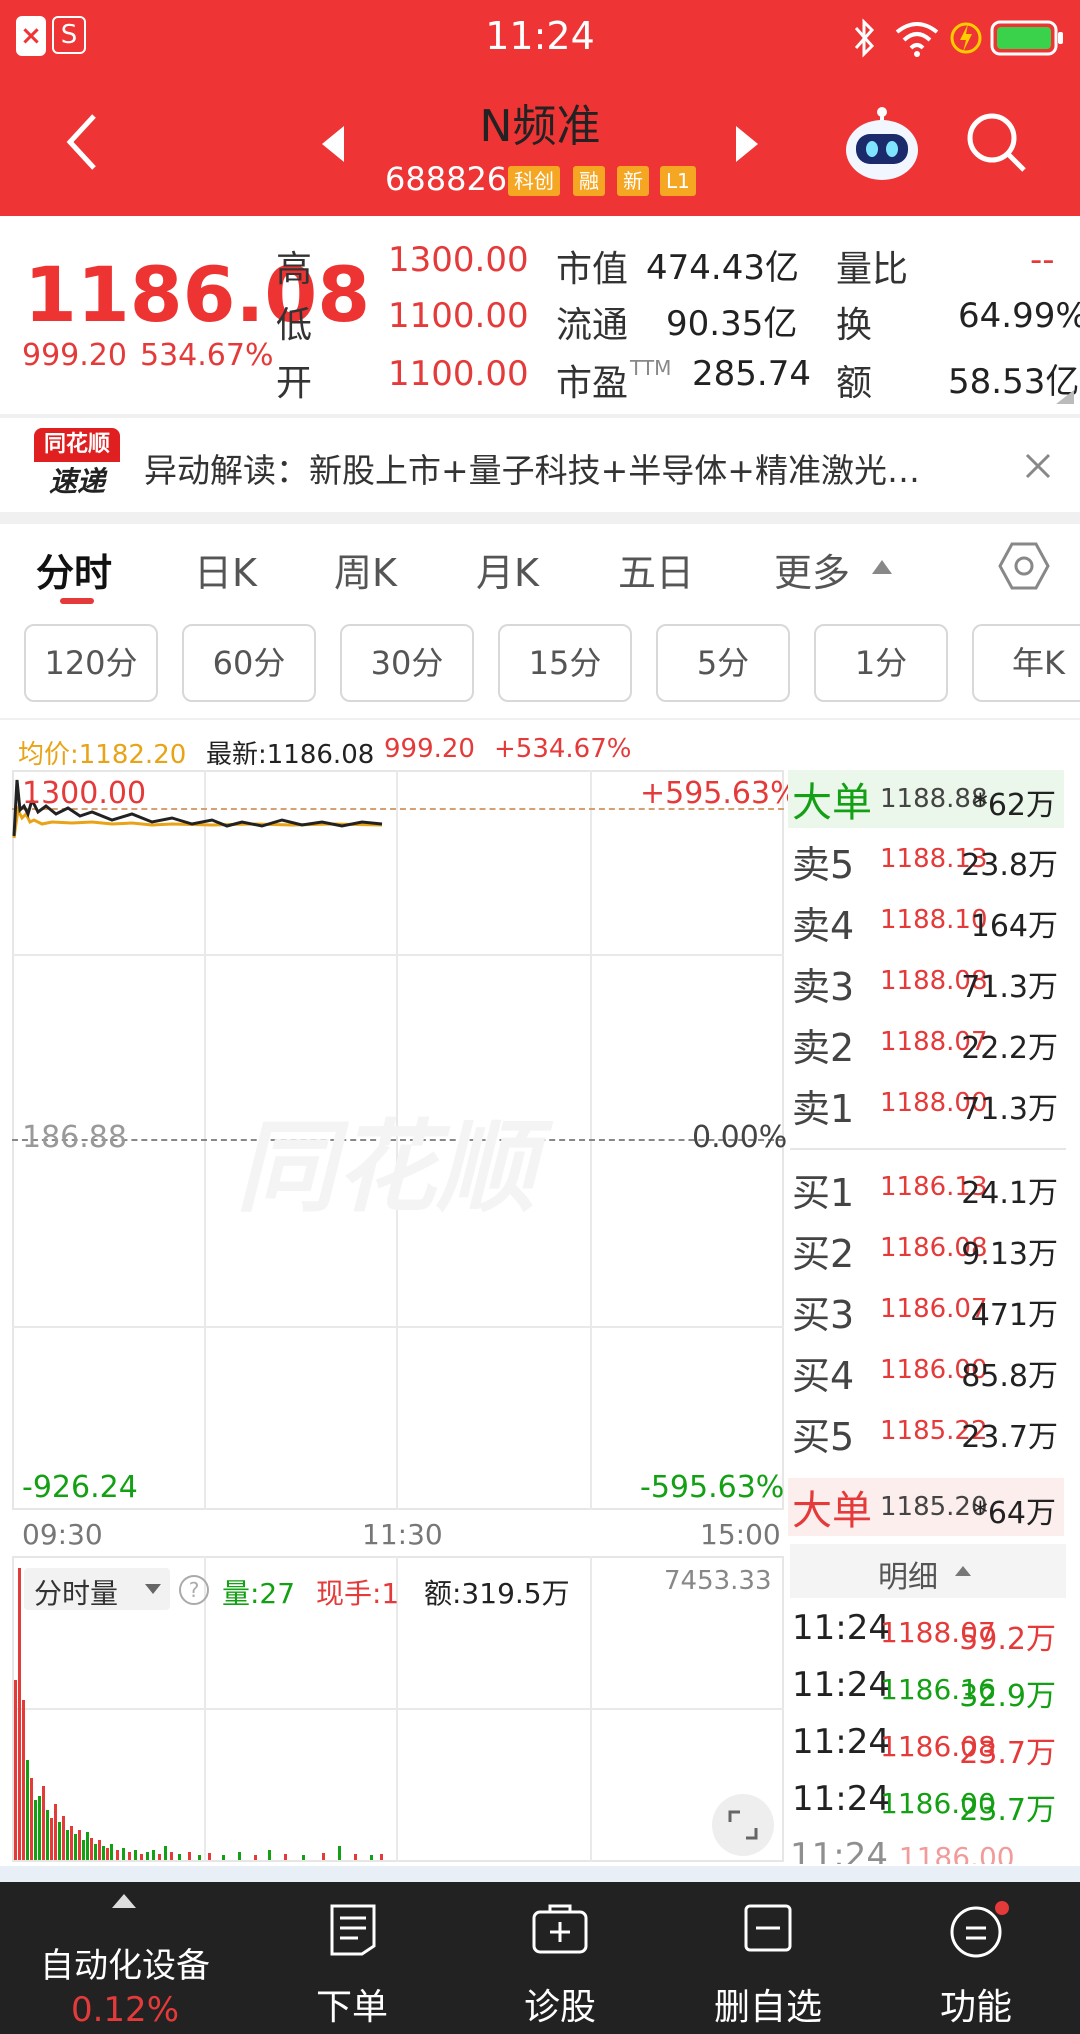 This screenshot has width=1080, height=2034. Describe the element at coordinates (74, 355) in the screenshot. I see `price-change: 999.20` at that location.